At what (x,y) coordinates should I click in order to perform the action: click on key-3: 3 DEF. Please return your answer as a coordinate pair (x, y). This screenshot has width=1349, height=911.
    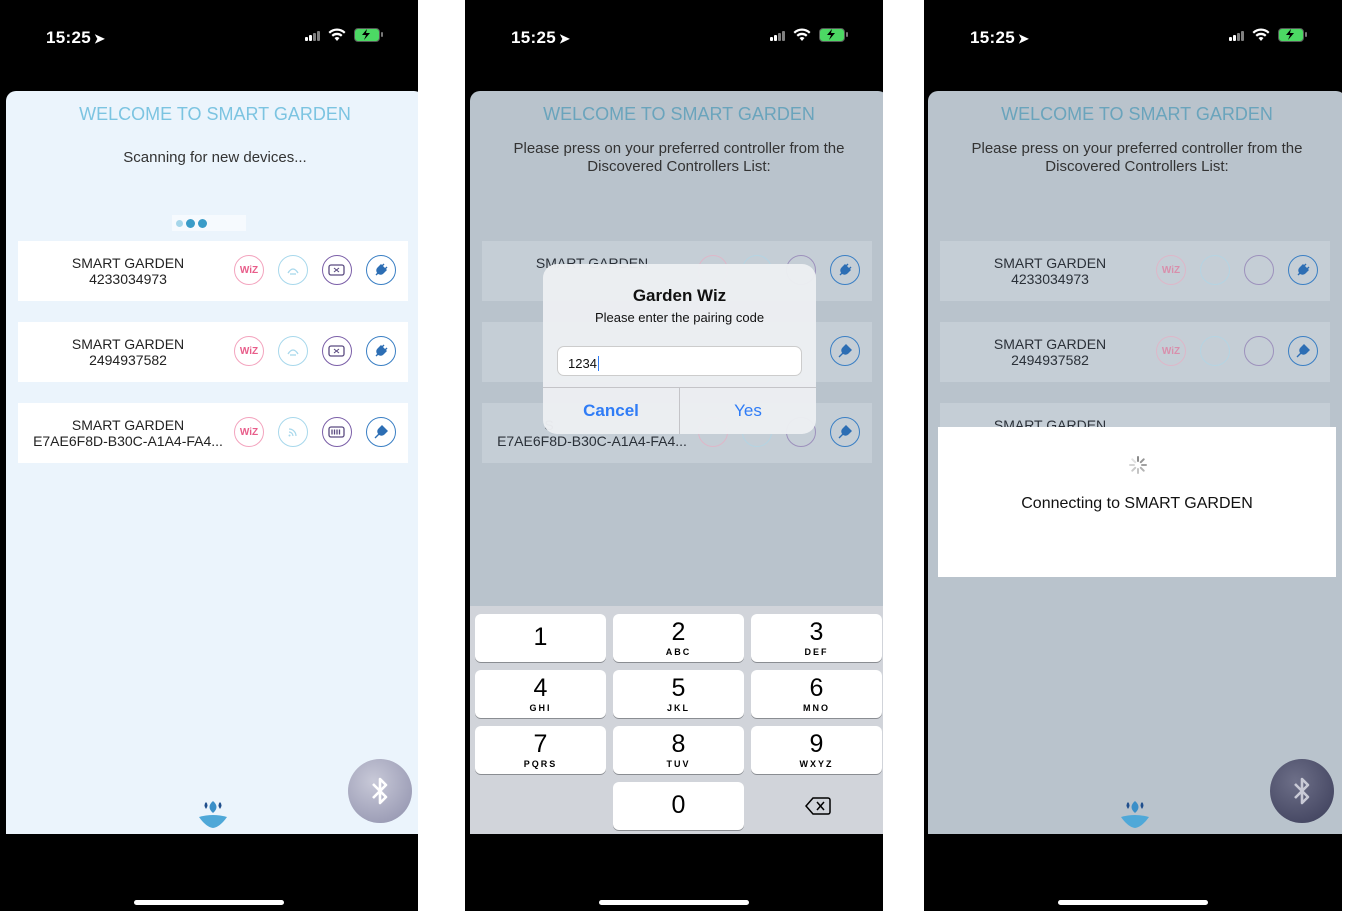
    Looking at the image, I should click on (816, 638).